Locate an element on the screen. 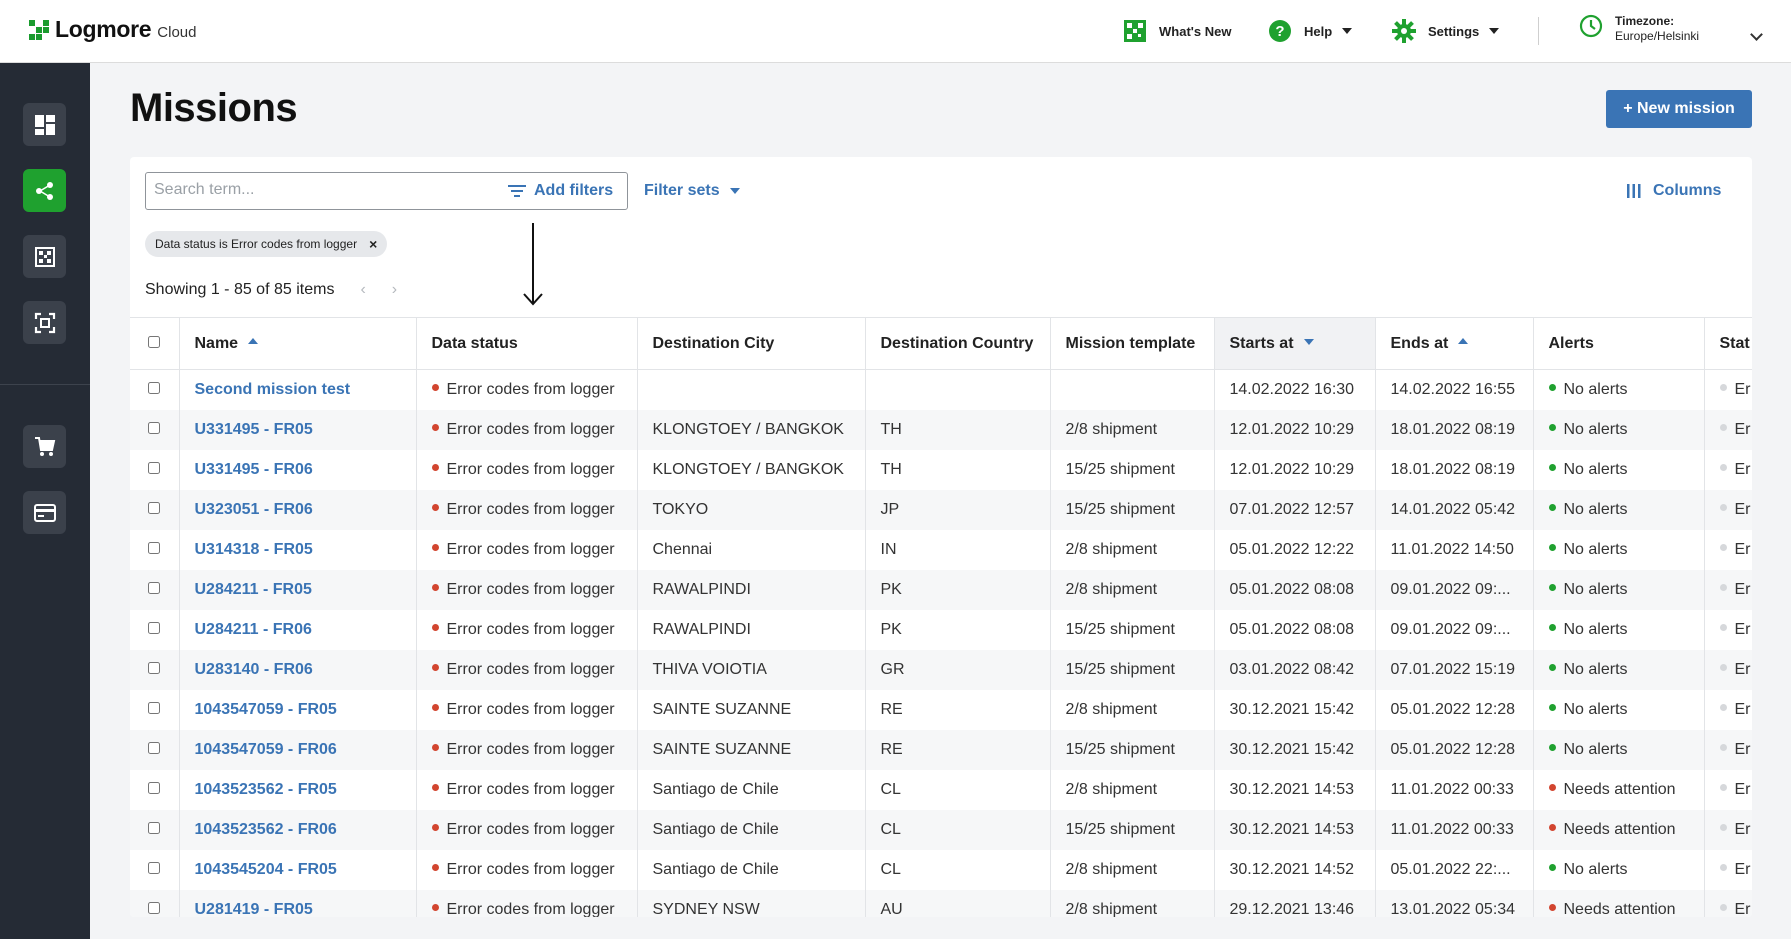 The width and height of the screenshot is (1791, 939). cell-name: 1043547059 - FR06 is located at coordinates (298, 749).